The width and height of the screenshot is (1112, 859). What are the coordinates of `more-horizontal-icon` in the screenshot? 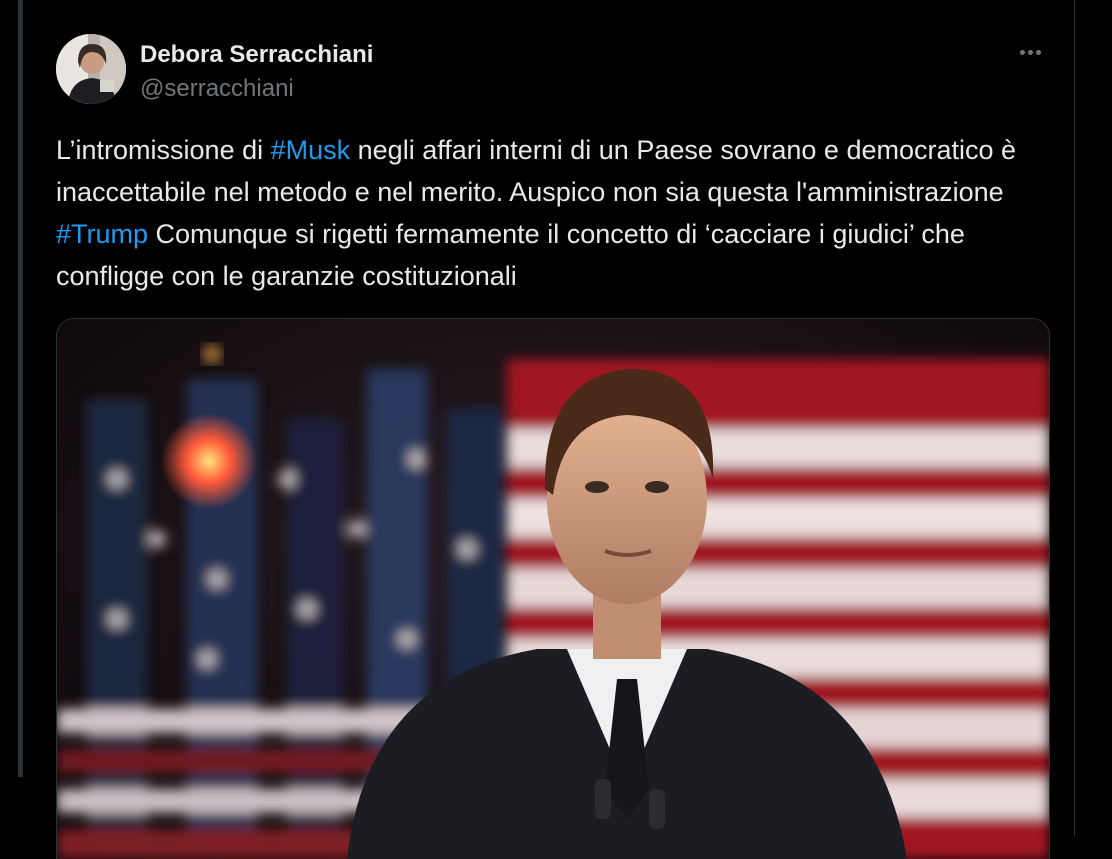 It's located at (1030, 52).